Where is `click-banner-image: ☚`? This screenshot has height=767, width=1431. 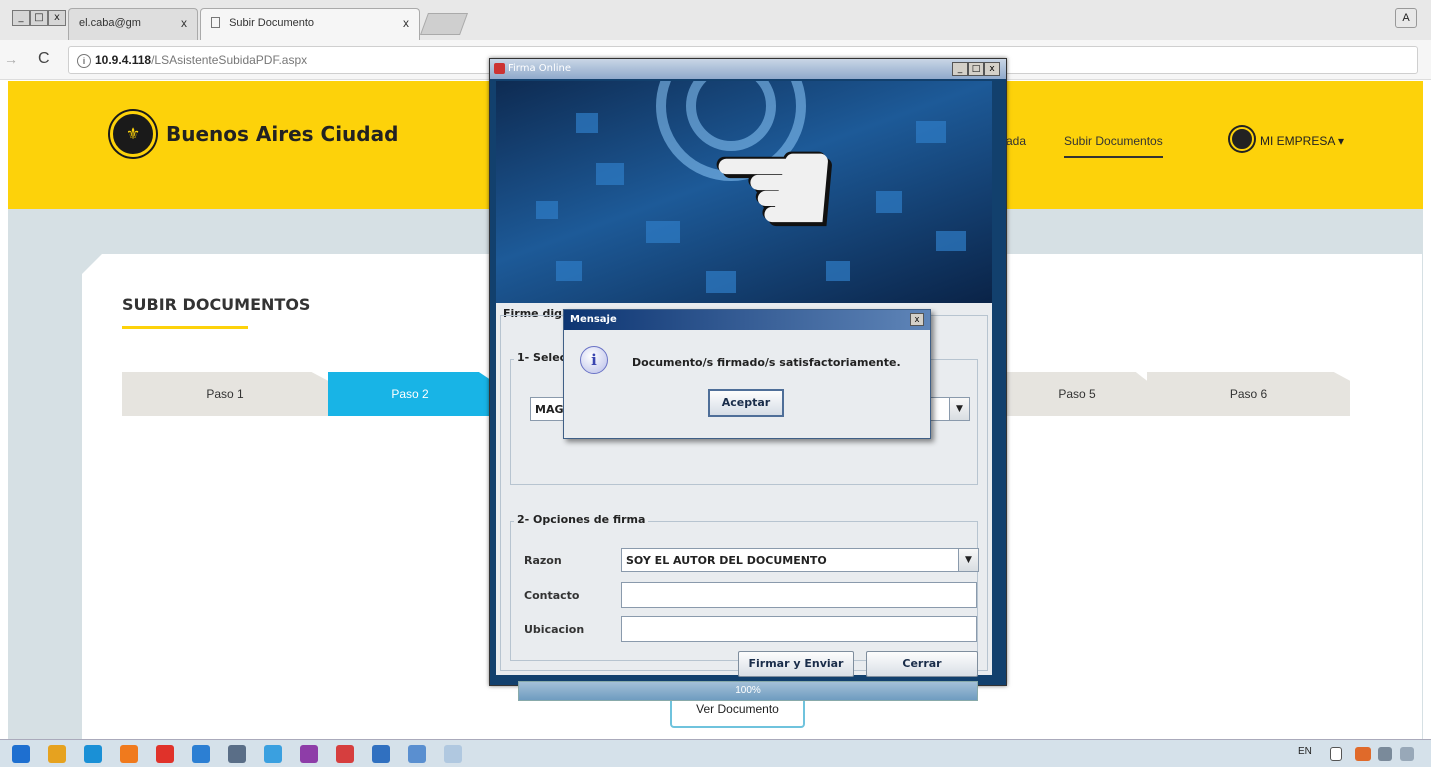 click-banner-image: ☚ is located at coordinates (744, 192).